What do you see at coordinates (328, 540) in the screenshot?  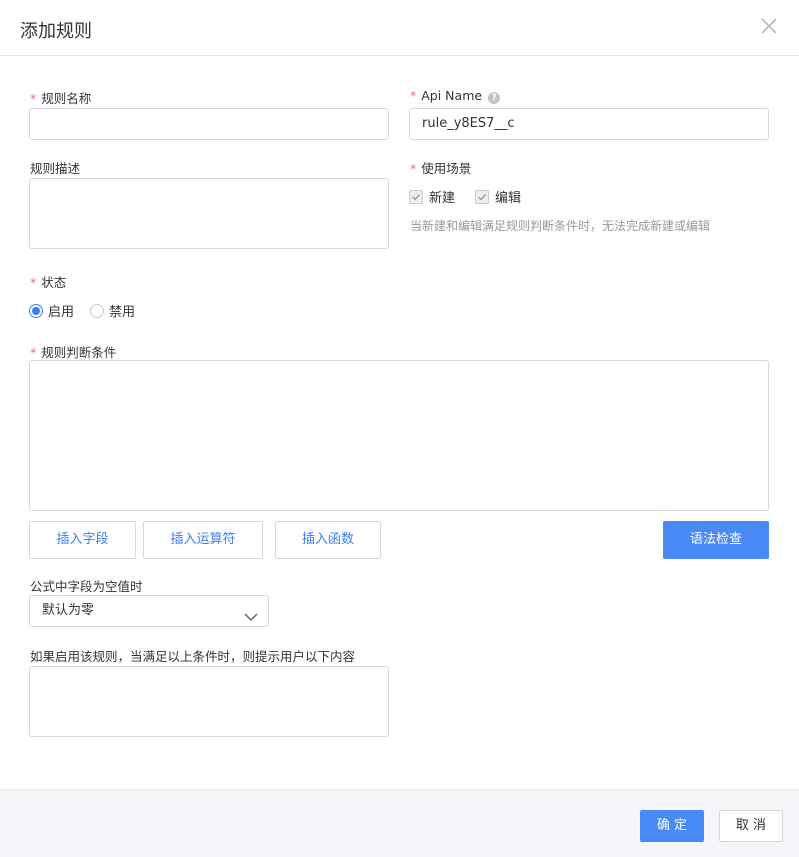 I see `insert-function-button: 插入函数` at bounding box center [328, 540].